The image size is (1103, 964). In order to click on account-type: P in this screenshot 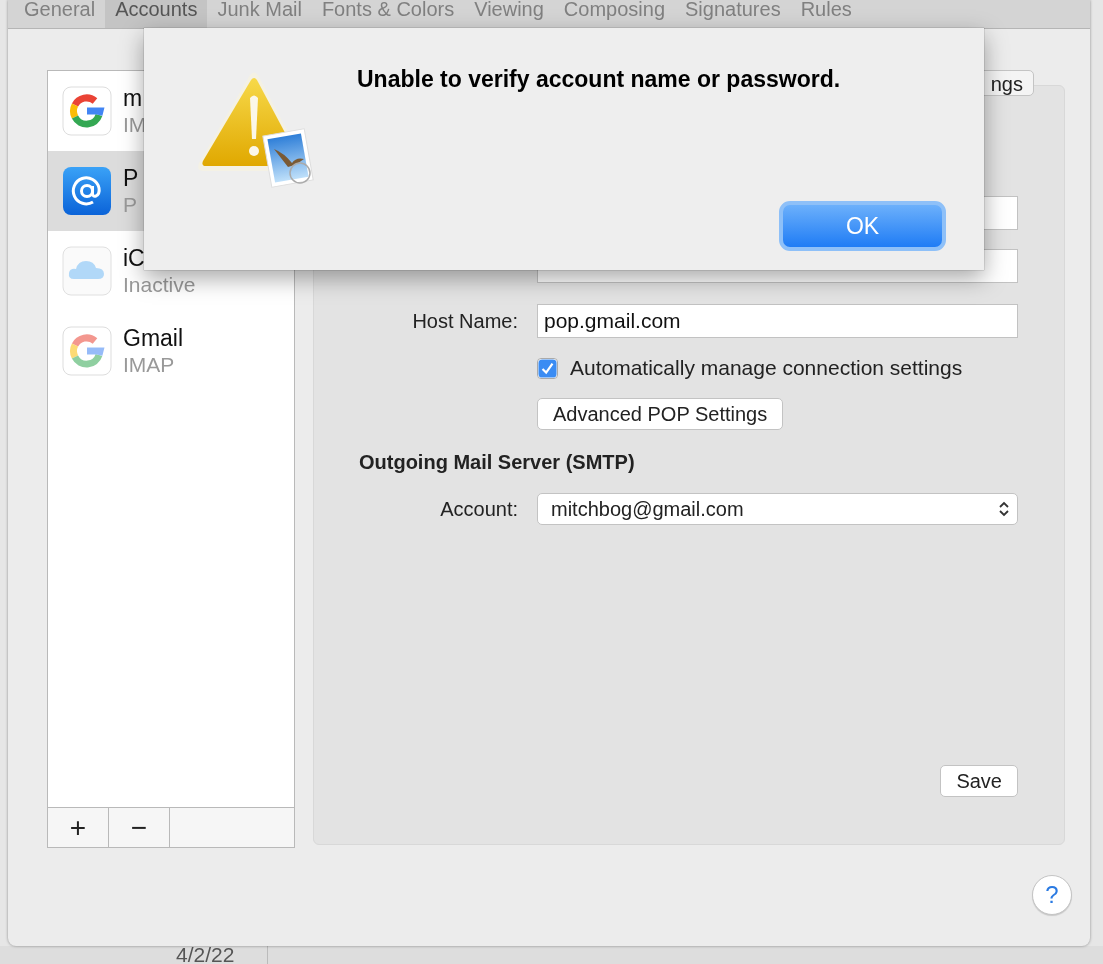, I will do `click(130, 204)`.